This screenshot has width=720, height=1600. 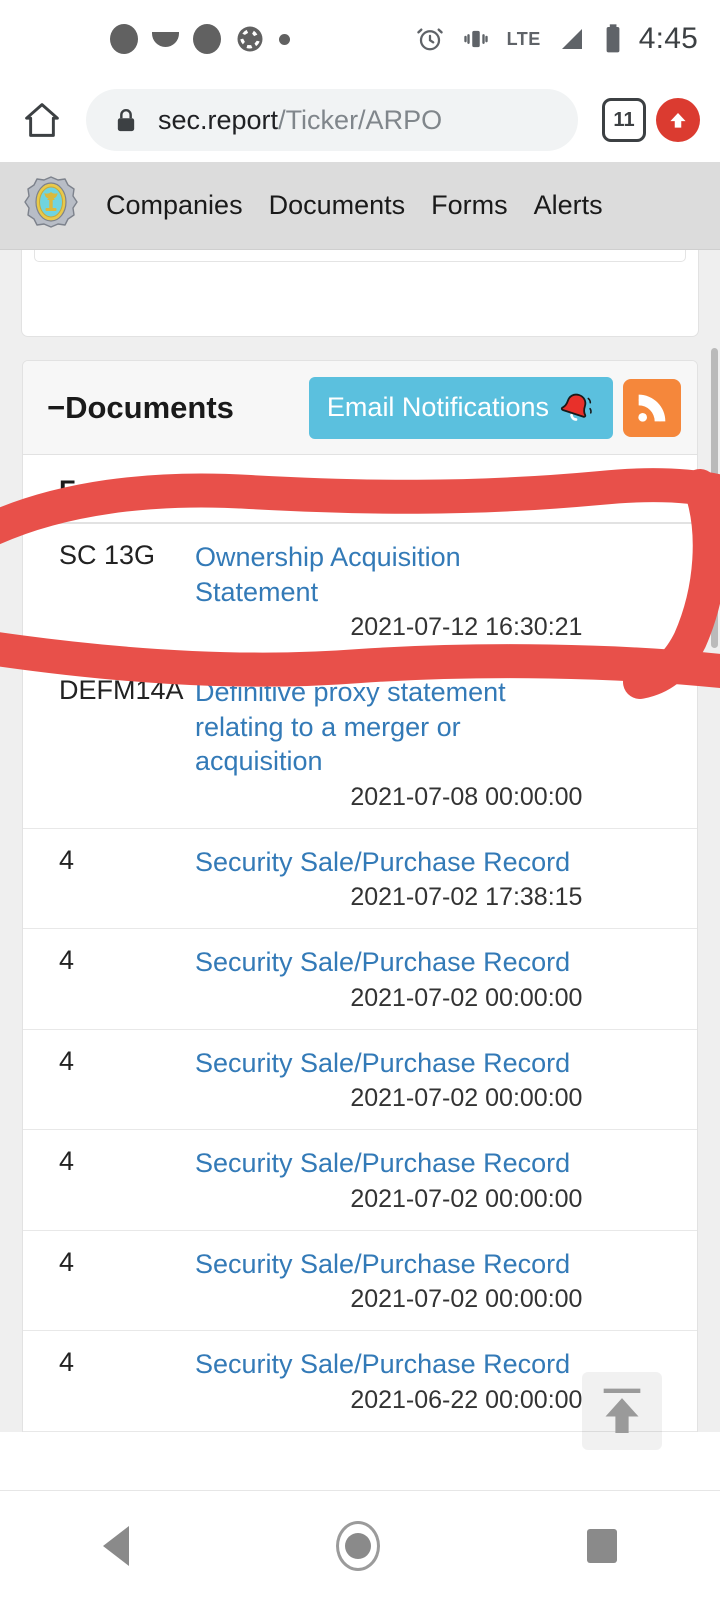 I want to click on documents-table-head: Form Title Date, so click(x=360, y=489).